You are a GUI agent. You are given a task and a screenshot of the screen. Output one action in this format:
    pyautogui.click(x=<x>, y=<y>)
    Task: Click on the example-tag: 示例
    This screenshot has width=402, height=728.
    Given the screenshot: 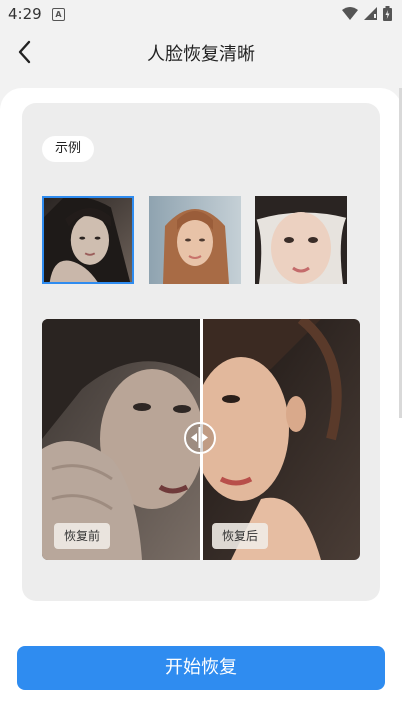 What is the action you would take?
    pyautogui.click(x=68, y=149)
    